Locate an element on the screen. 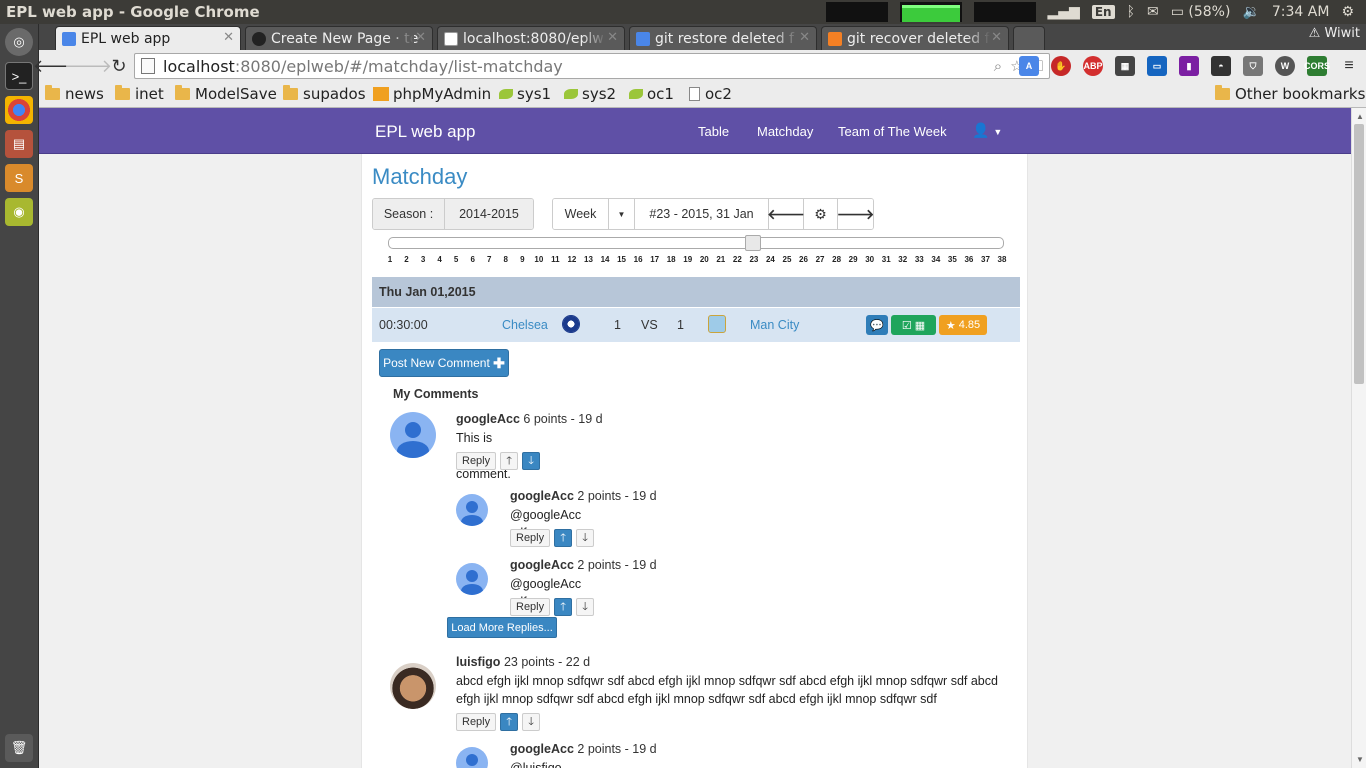 The height and width of the screenshot is (768, 1366). bookmark-supados: supados is located at coordinates (324, 94).